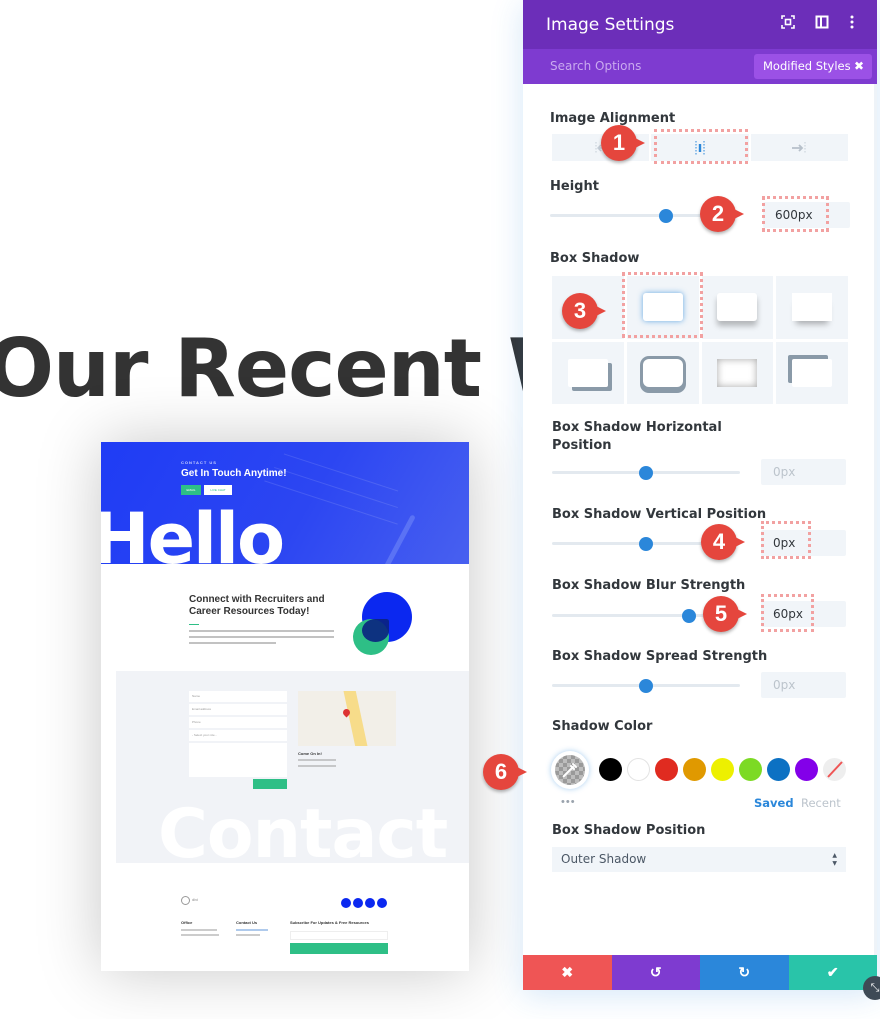 This screenshot has height=1019, width=880. Describe the element at coordinates (196, 696) in the screenshot. I see `field-placeholder: Name` at that location.